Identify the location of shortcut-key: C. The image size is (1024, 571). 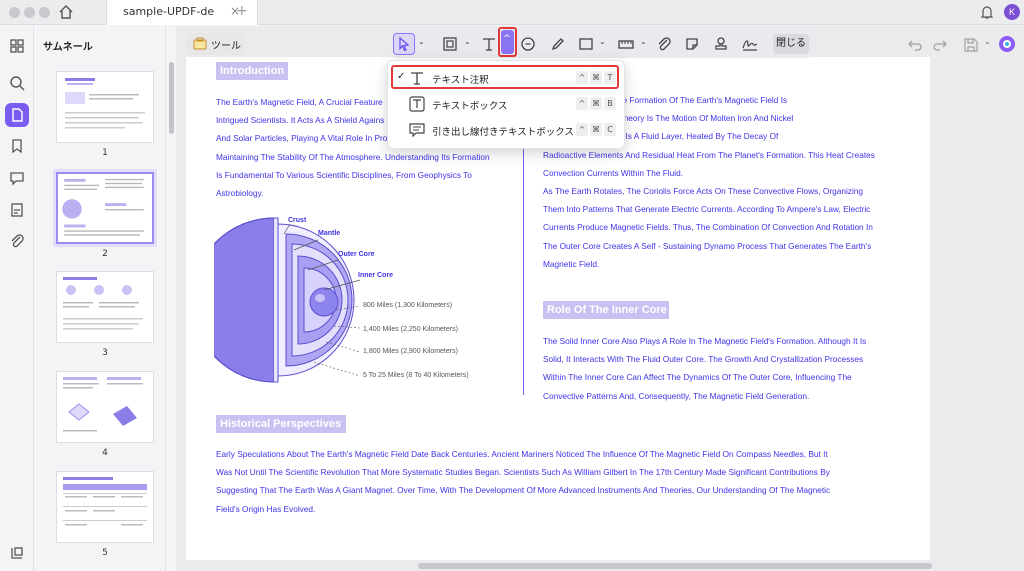
(610, 129).